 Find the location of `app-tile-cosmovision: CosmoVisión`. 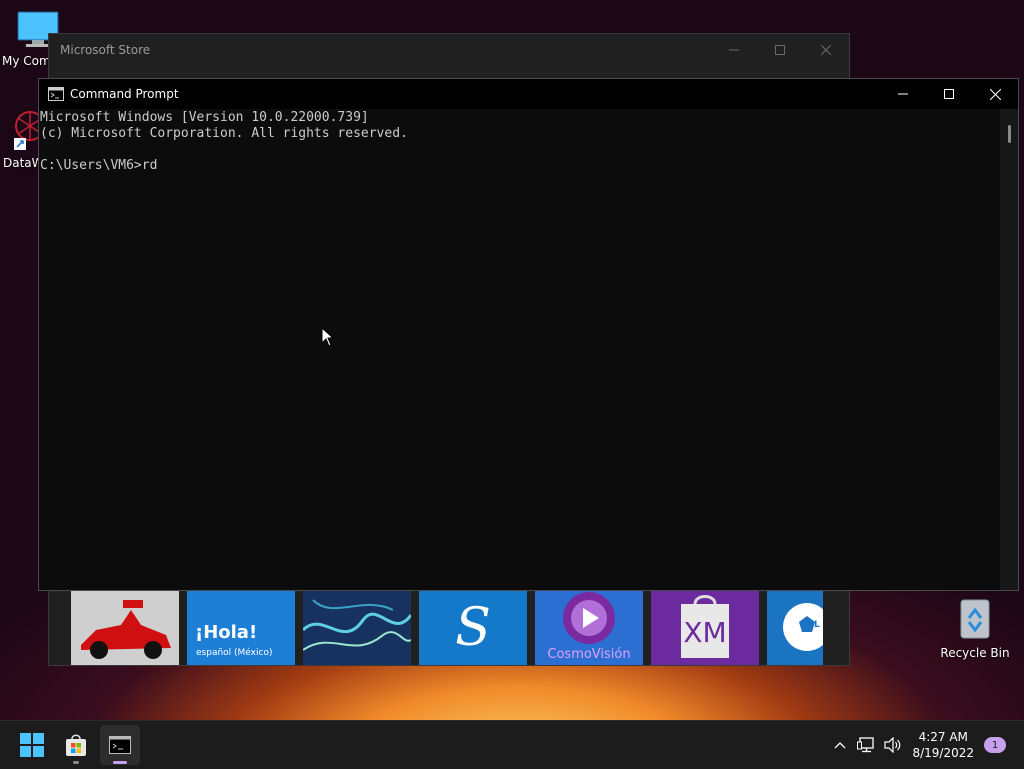

app-tile-cosmovision: CosmoVisión is located at coordinates (589, 627).